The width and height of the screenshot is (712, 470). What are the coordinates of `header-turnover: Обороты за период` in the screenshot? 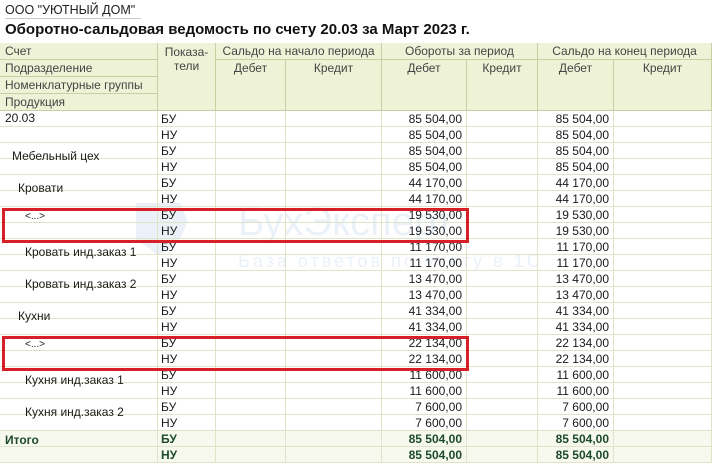 It's located at (460, 51).